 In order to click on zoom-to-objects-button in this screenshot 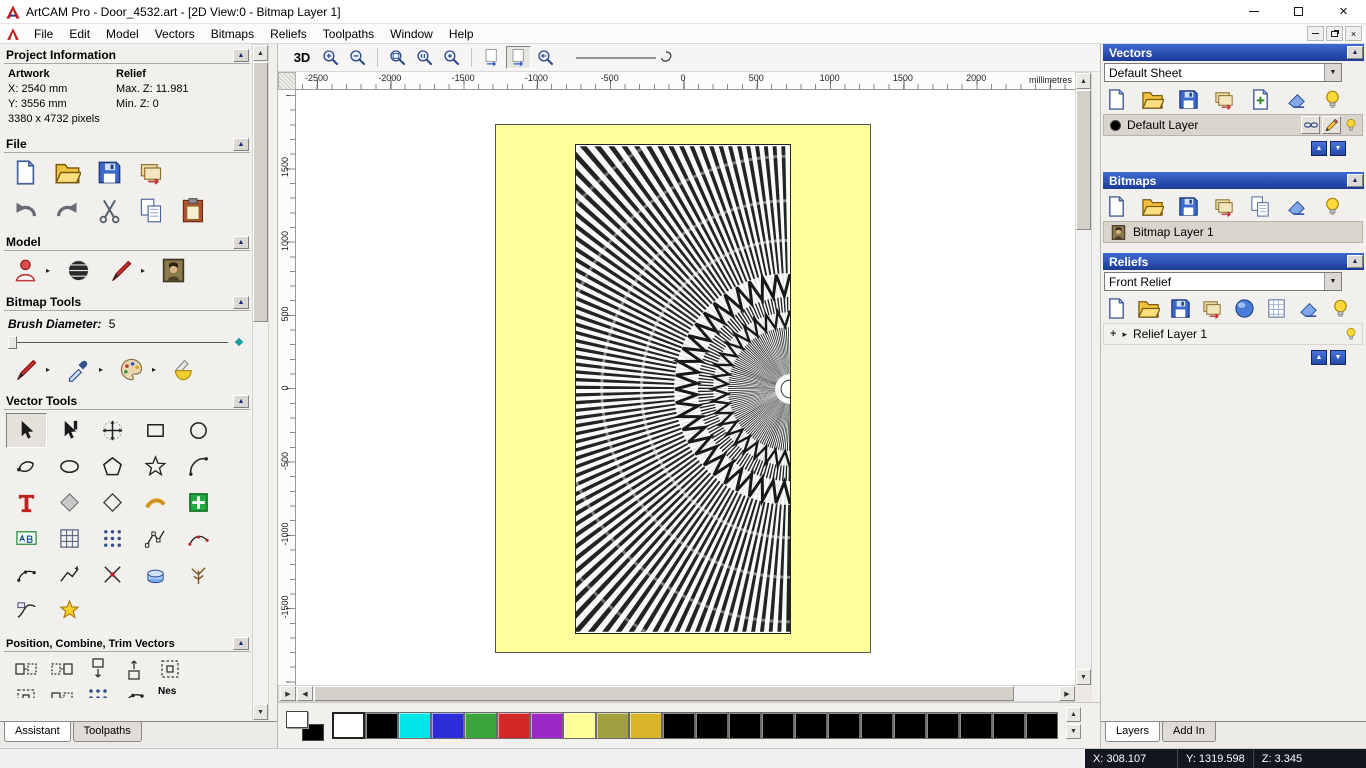, I will do `click(451, 57)`.